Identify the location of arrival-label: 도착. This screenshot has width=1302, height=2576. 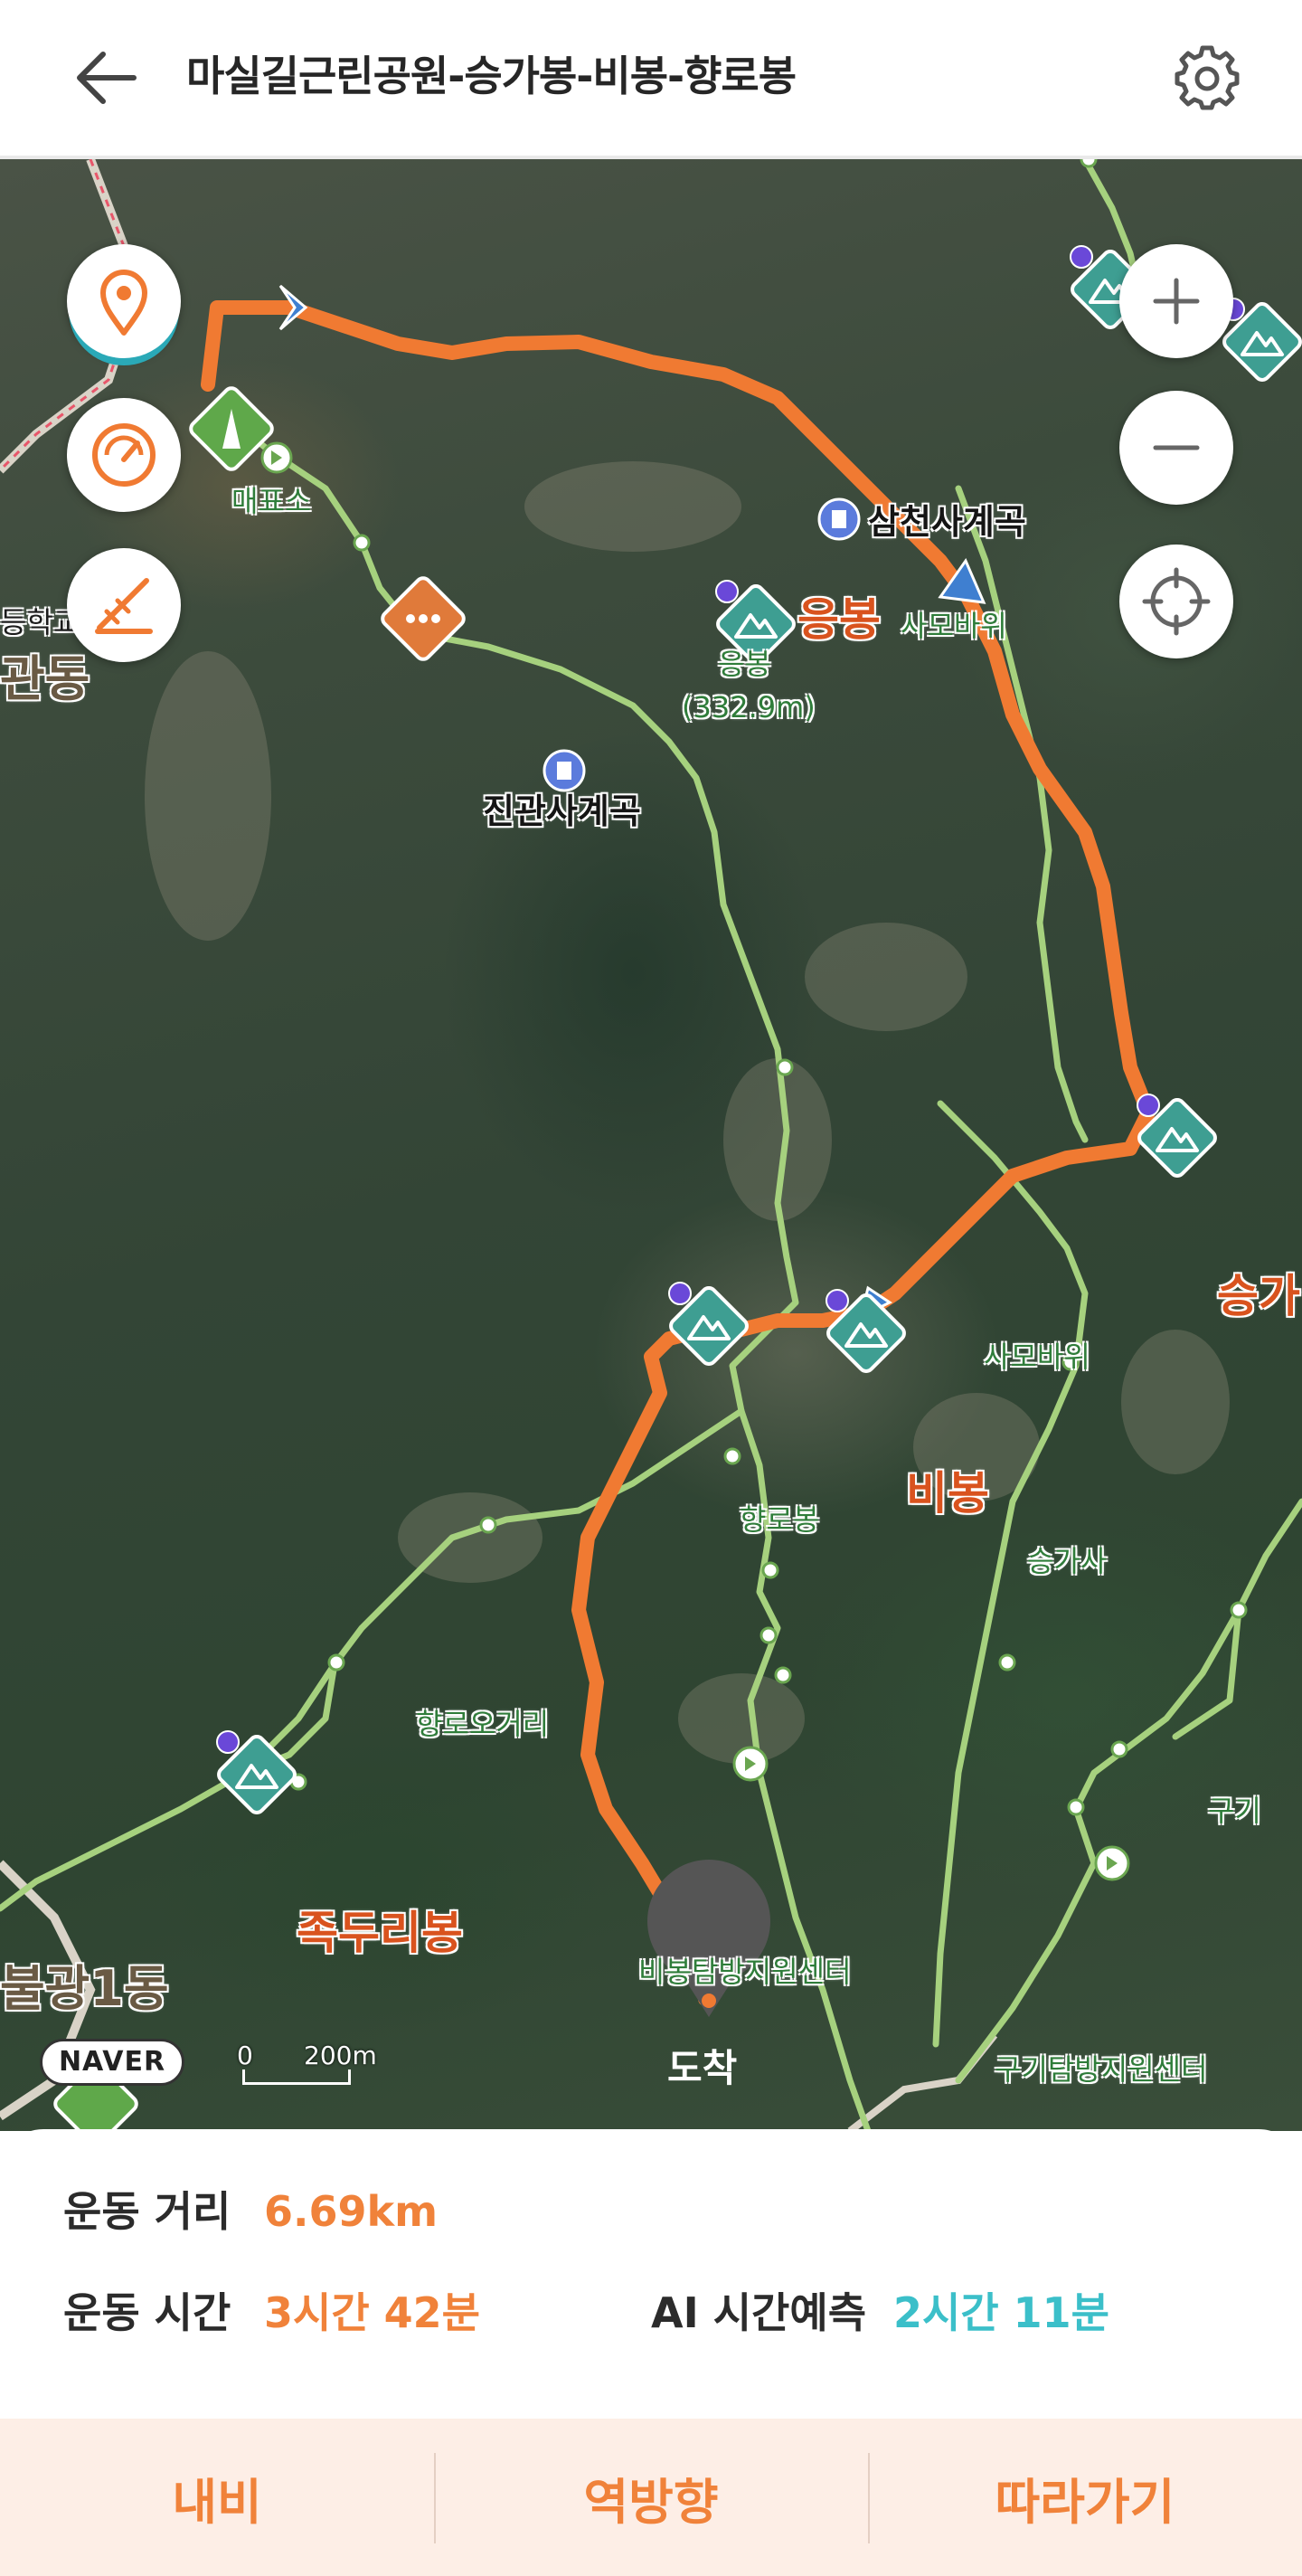
(703, 2068).